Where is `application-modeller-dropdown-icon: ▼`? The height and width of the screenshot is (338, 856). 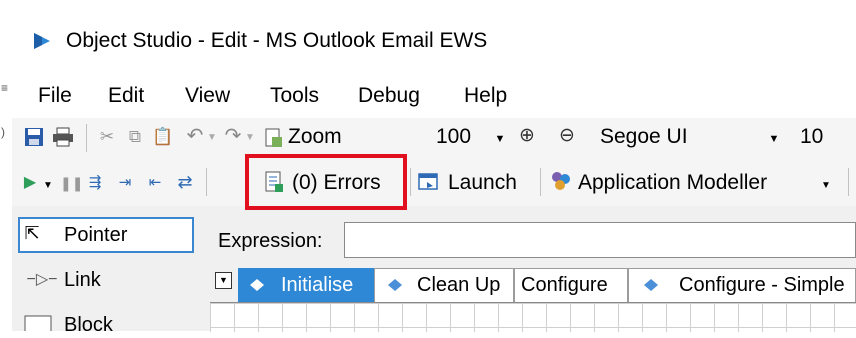 application-modeller-dropdown-icon: ▼ is located at coordinates (826, 186).